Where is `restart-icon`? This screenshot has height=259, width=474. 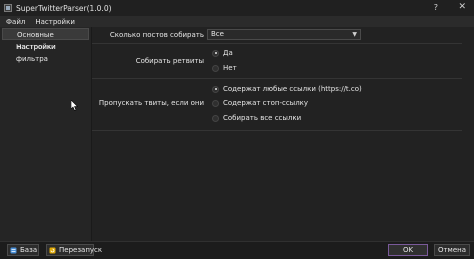 restart-icon is located at coordinates (52, 250).